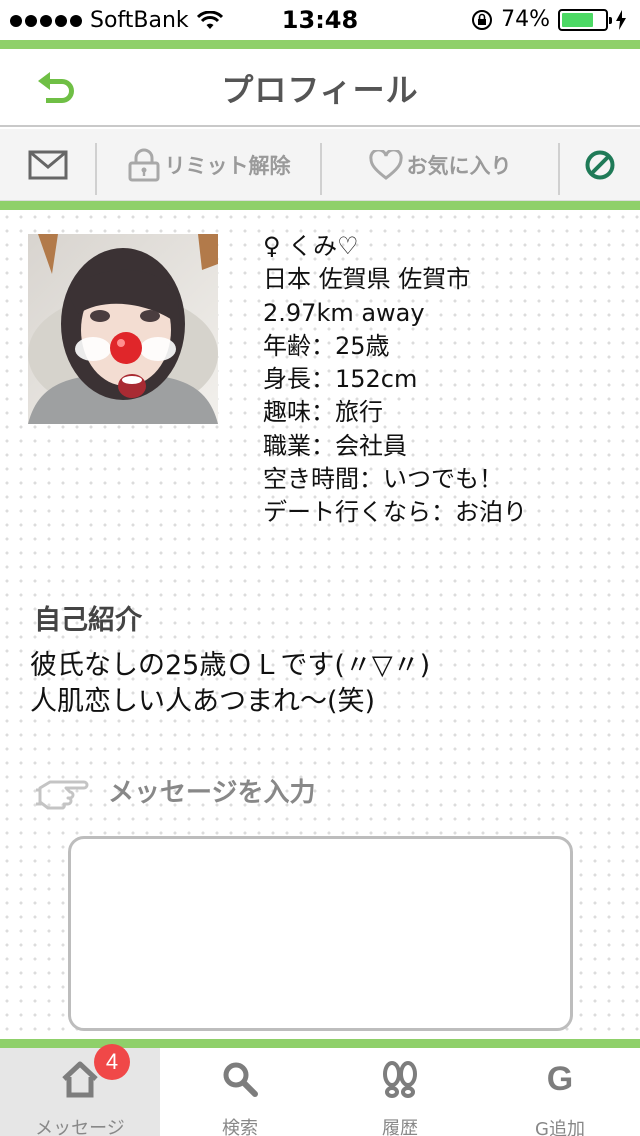 The width and height of the screenshot is (640, 1136). Describe the element at coordinates (203, 701) in the screenshot. I see `intro-line-2: 人肌恋しい人あつまれ〜(笑)` at that location.